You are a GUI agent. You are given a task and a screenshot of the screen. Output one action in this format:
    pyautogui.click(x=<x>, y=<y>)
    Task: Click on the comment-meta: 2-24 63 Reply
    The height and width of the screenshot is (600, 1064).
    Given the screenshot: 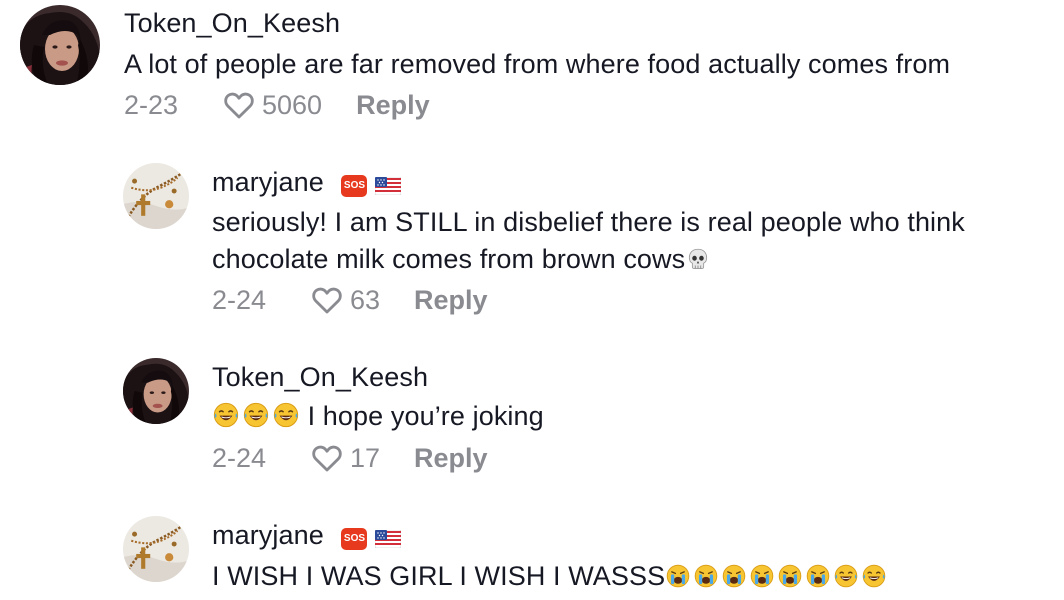 What is the action you would take?
    pyautogui.click(x=350, y=300)
    